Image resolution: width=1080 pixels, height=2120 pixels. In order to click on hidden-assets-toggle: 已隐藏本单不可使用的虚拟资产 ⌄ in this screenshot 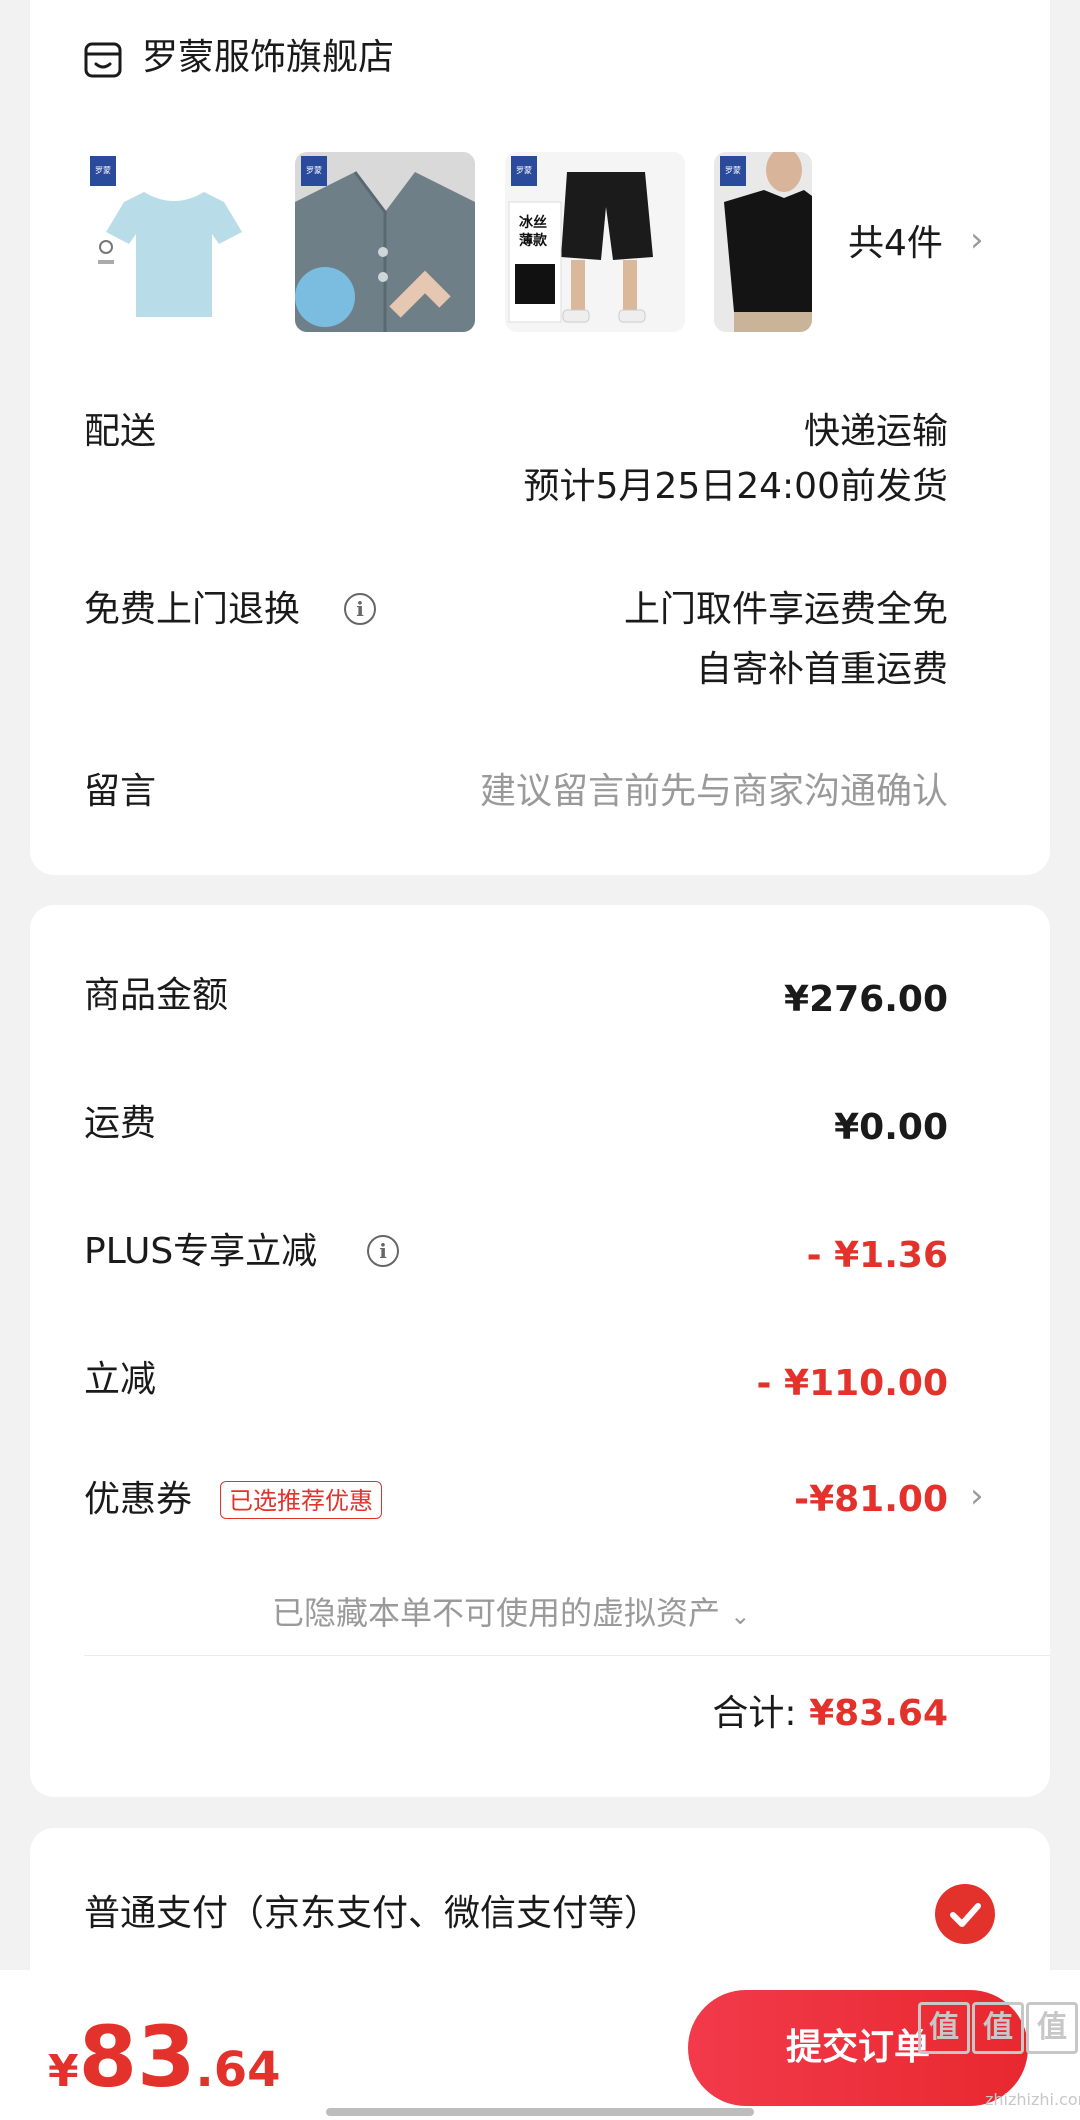, I will do `click(511, 1611)`.